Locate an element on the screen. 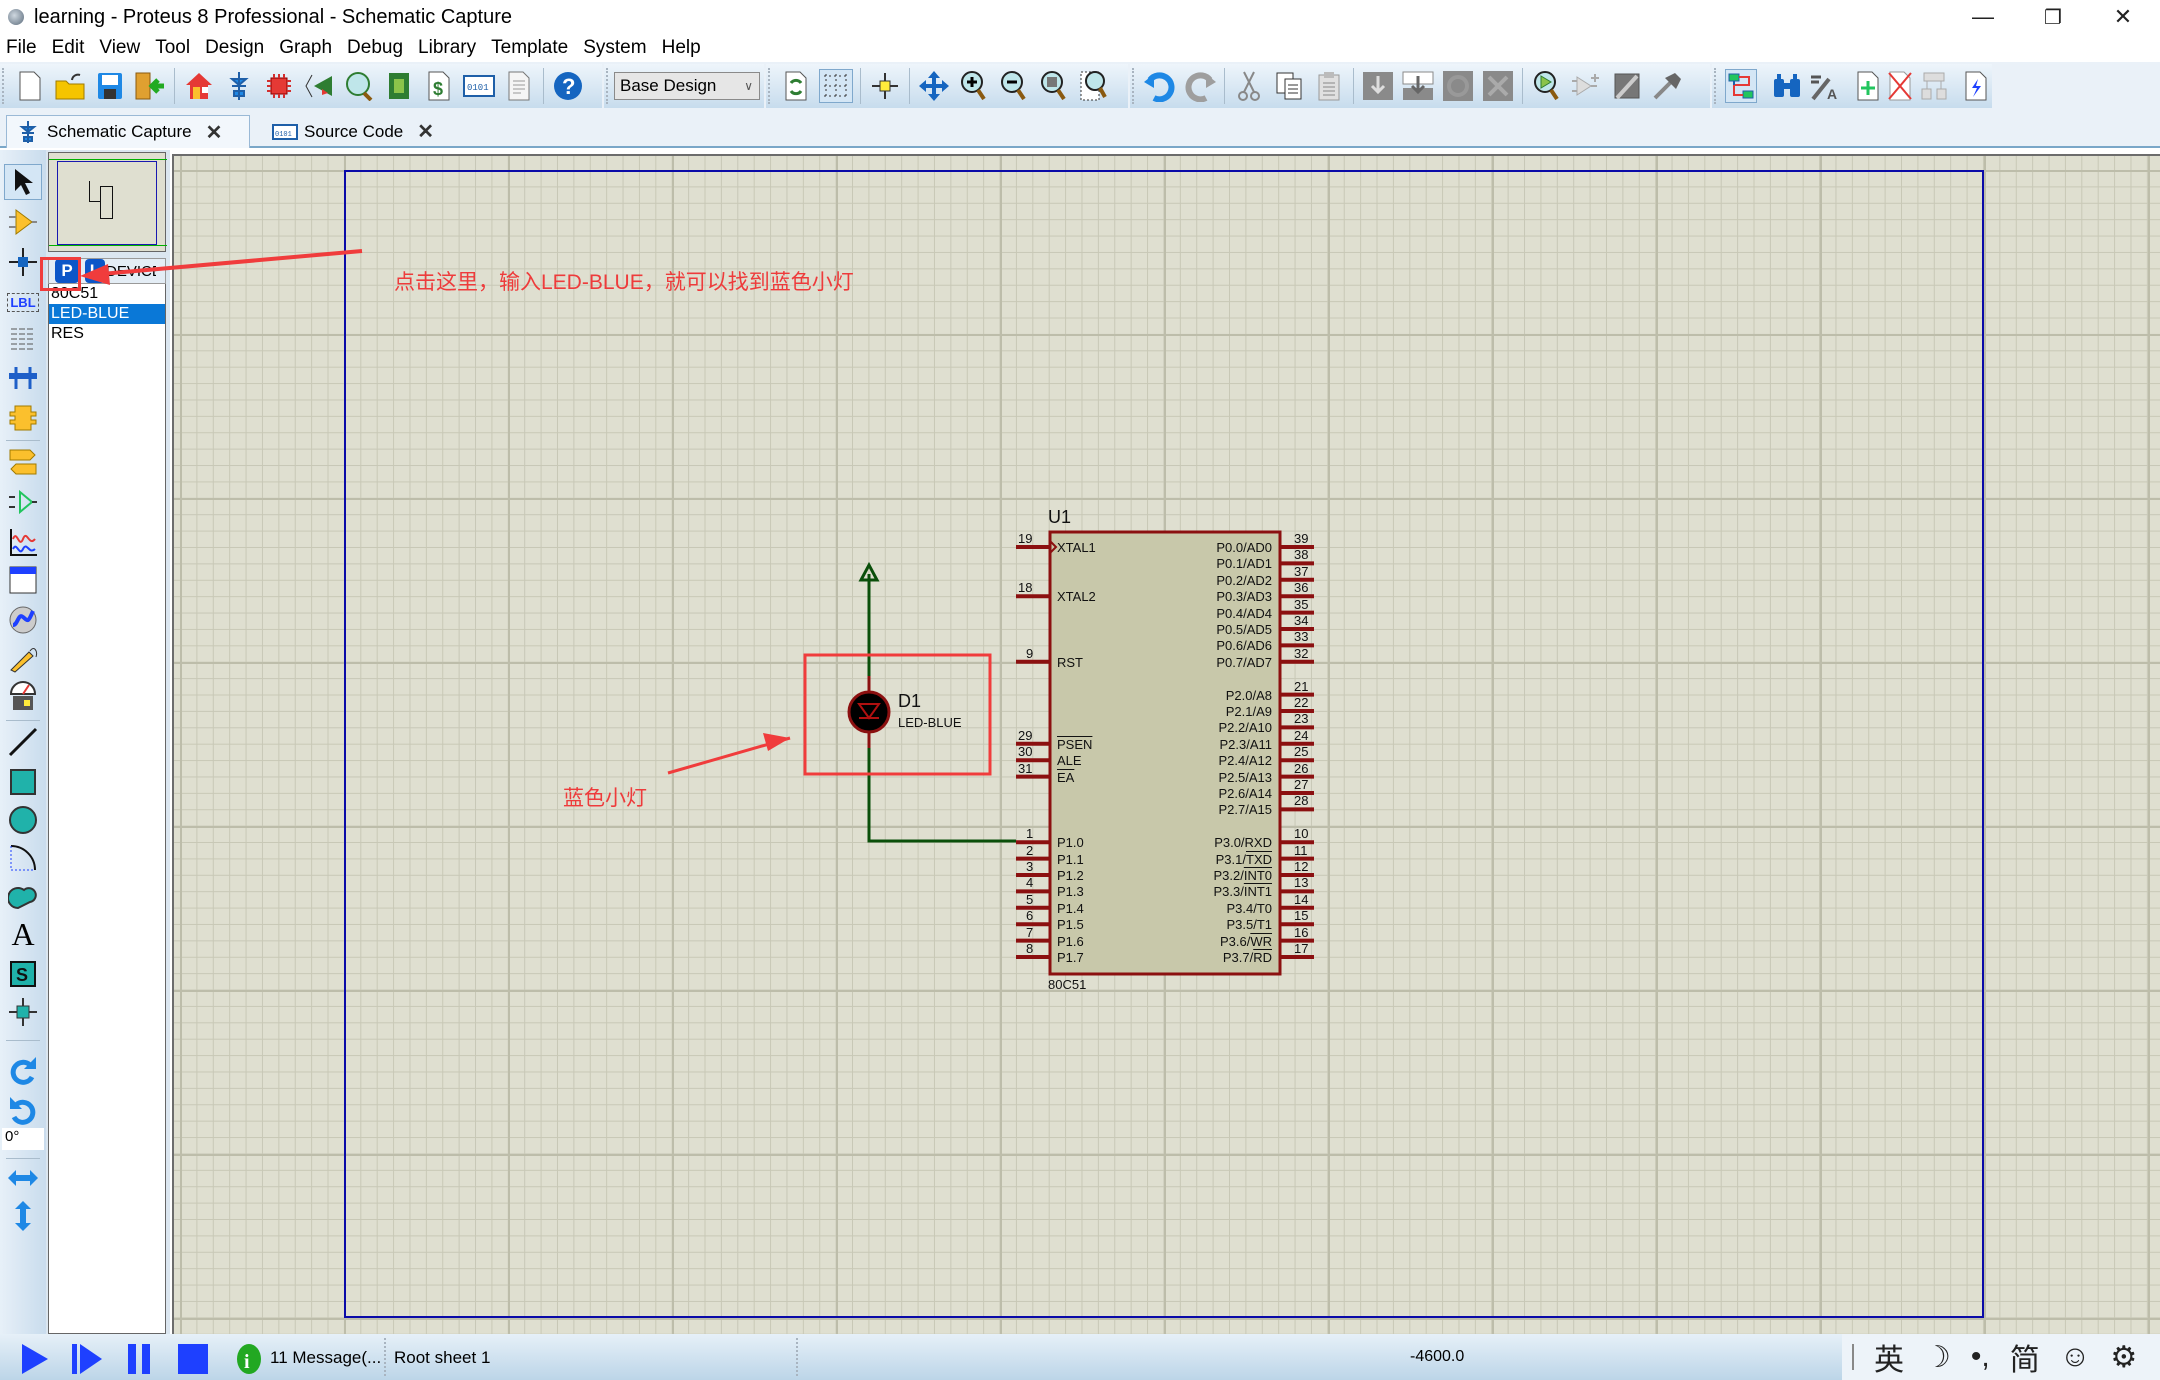 The width and height of the screenshot is (2160, 1380). minimize-button: — is located at coordinates (1983, 17).